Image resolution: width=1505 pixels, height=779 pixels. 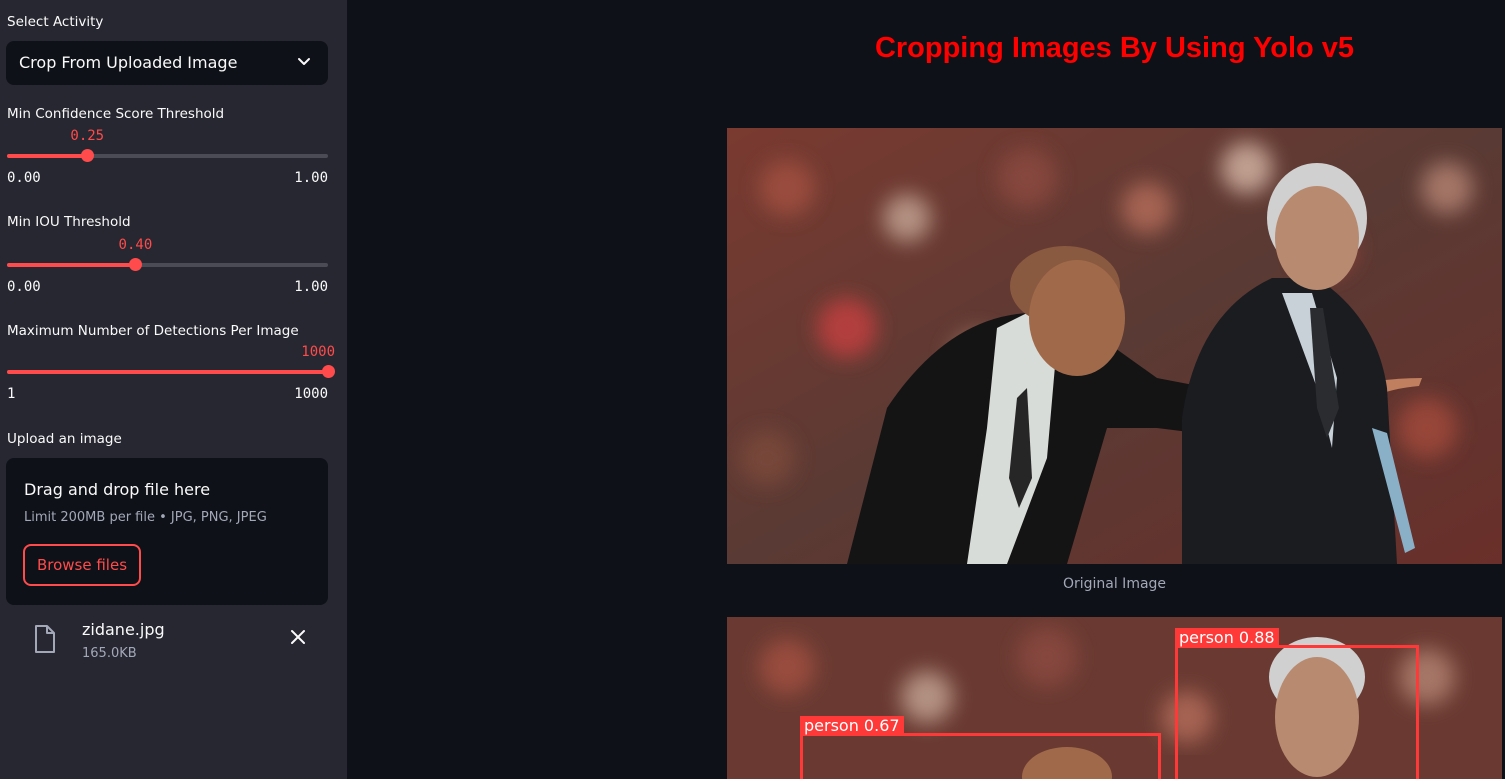 I want to click on detection-box: person 0.67, so click(x=980, y=747).